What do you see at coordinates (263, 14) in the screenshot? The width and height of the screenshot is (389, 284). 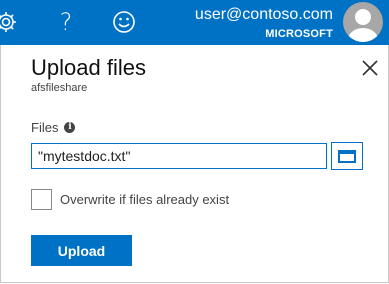 I see `user-email: user@contoso.com` at bounding box center [263, 14].